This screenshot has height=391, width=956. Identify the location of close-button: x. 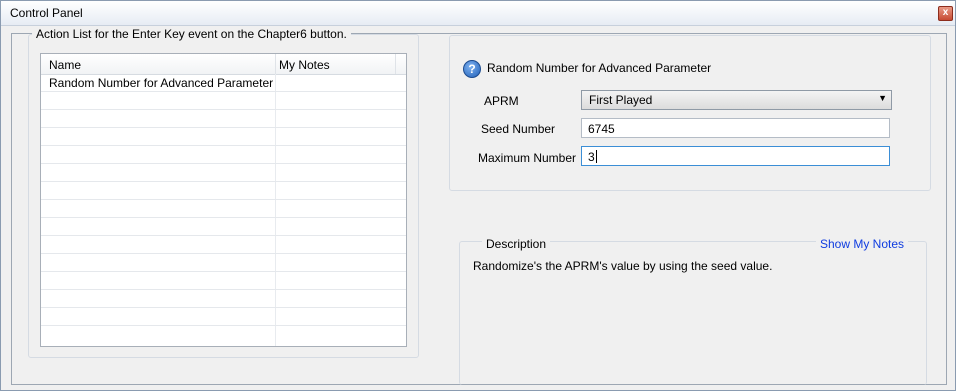
(945, 13).